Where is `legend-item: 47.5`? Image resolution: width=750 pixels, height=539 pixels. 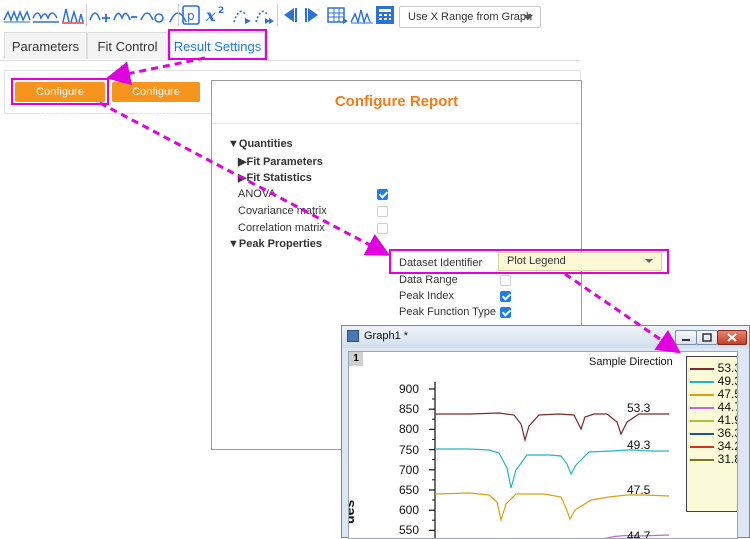
legend-item: 47.5 is located at coordinates (712, 394).